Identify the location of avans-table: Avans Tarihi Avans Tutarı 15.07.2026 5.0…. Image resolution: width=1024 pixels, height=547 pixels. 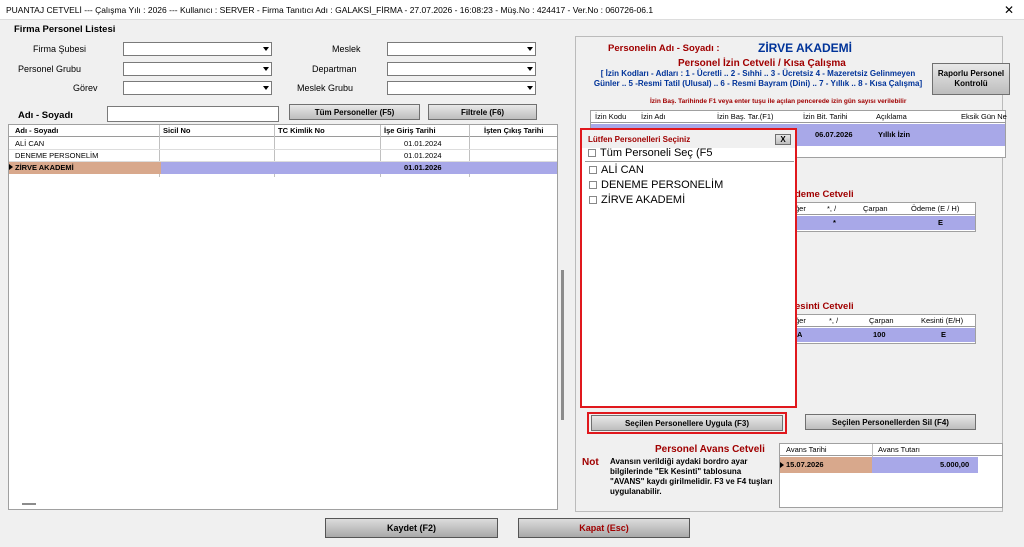
(891, 475).